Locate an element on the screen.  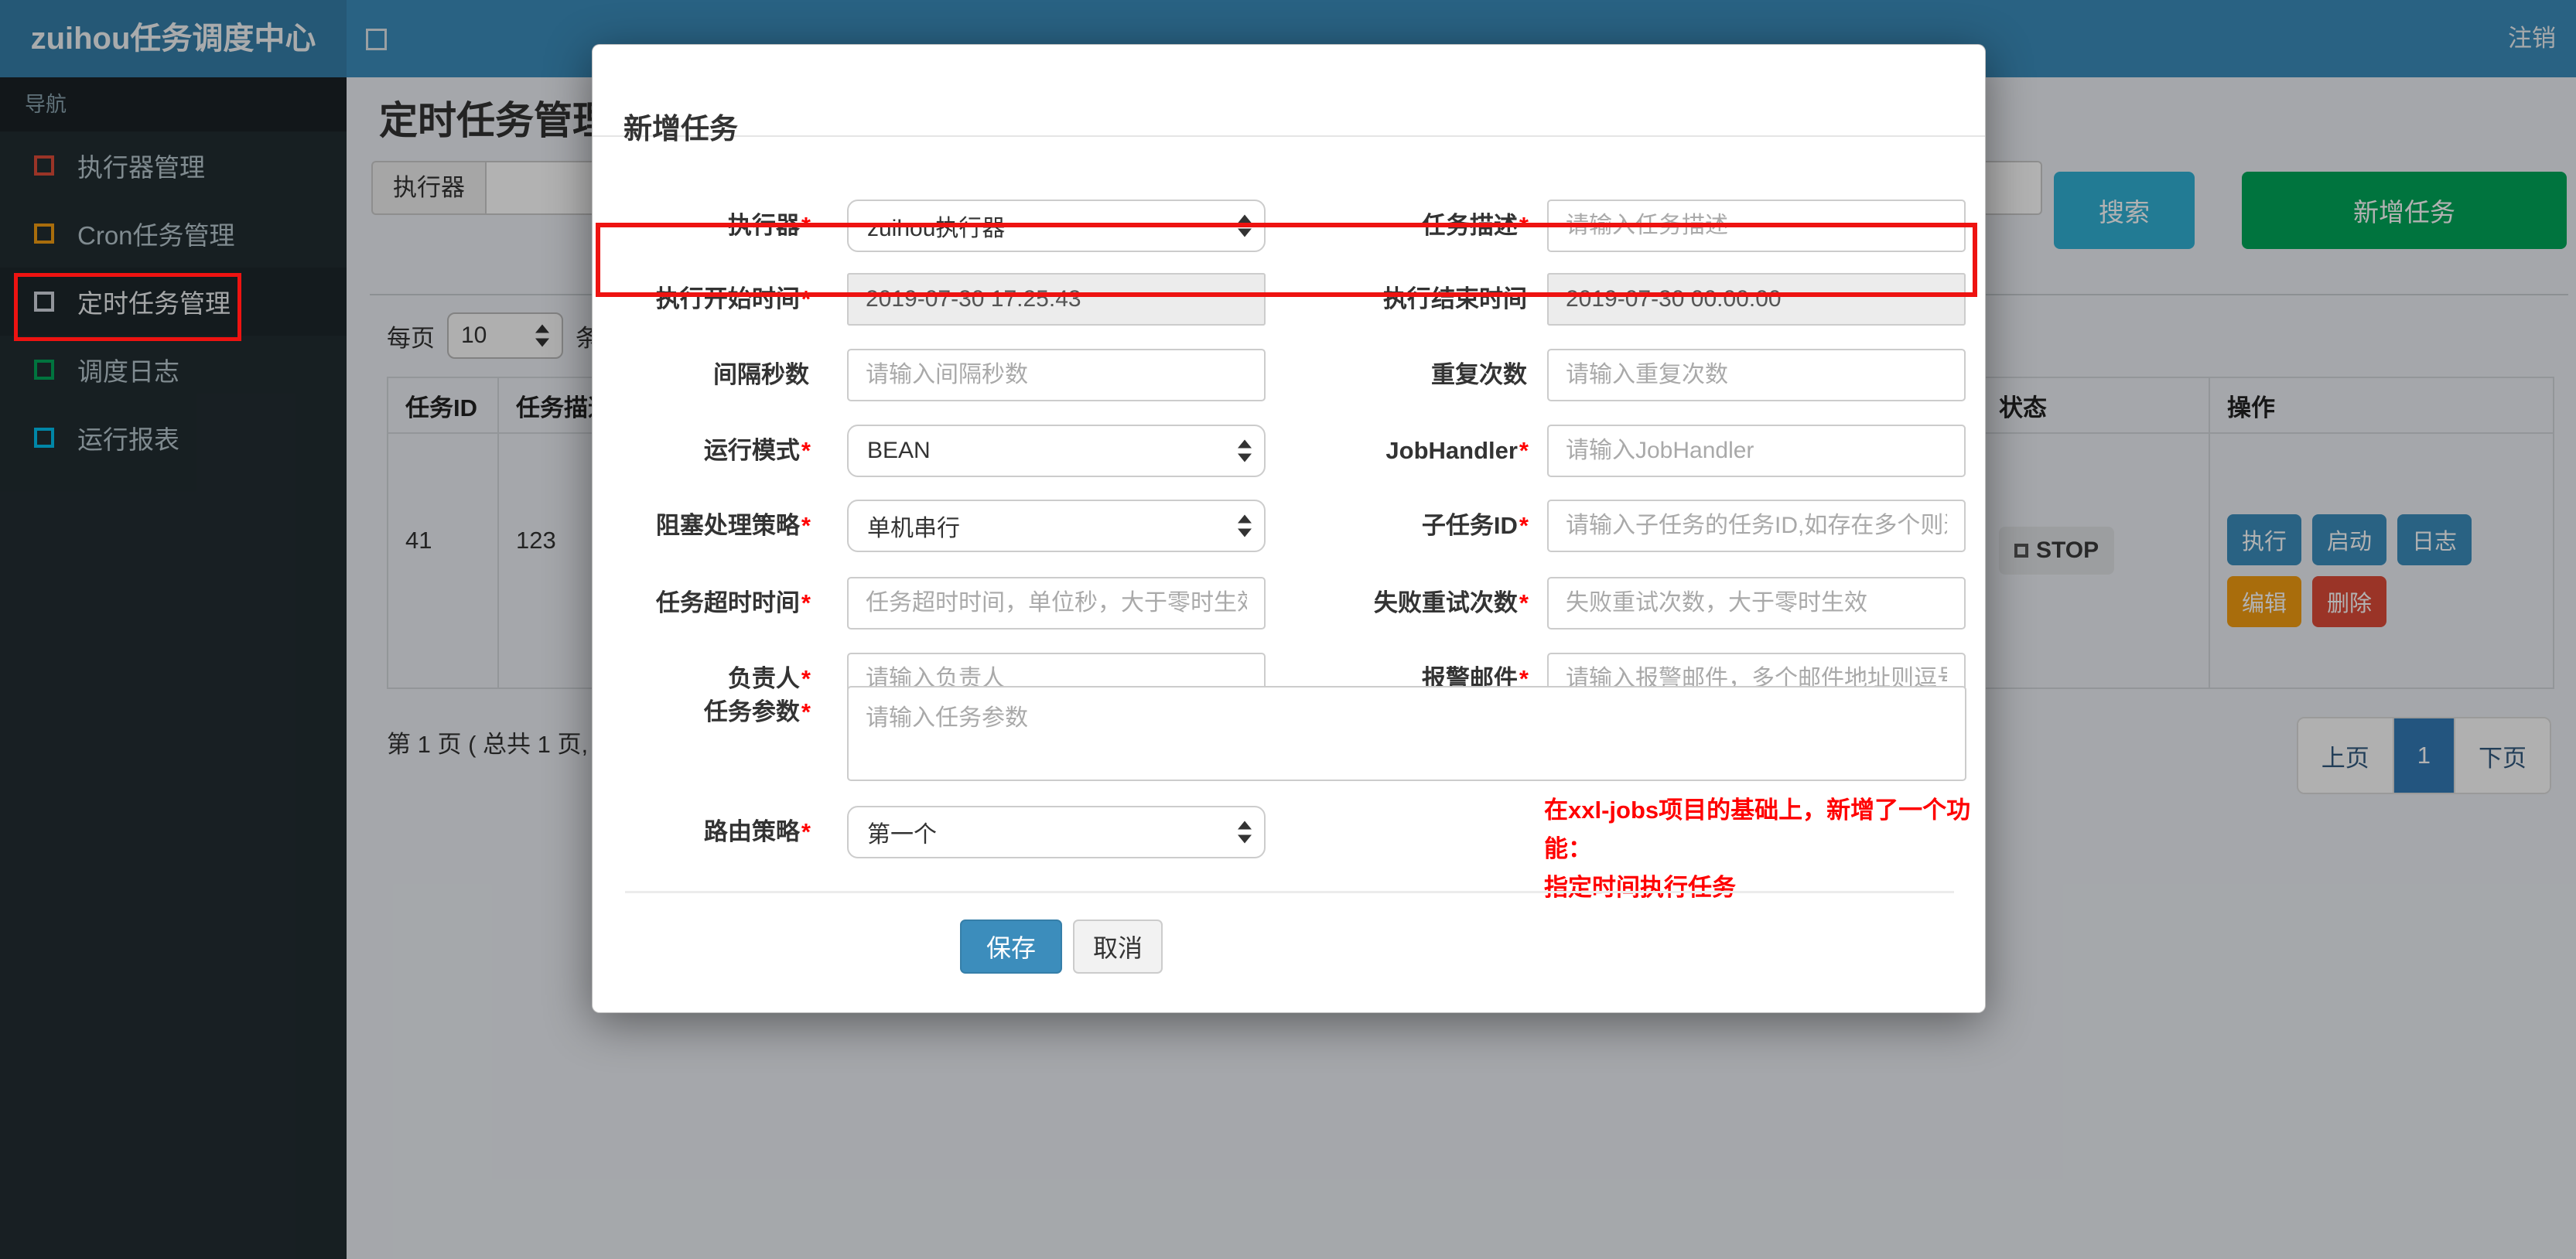
start-time-label: 执行开始时间* is located at coordinates (733, 299).